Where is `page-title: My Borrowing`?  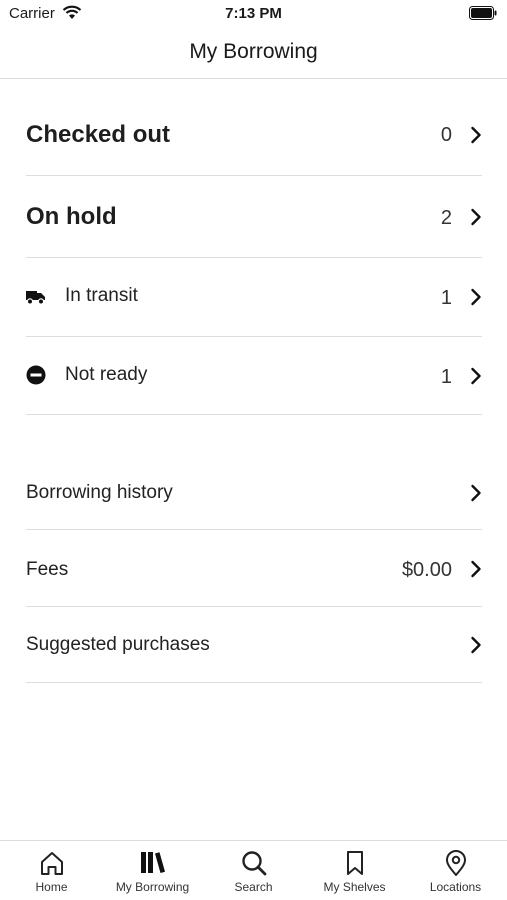 page-title: My Borrowing is located at coordinates (253, 51).